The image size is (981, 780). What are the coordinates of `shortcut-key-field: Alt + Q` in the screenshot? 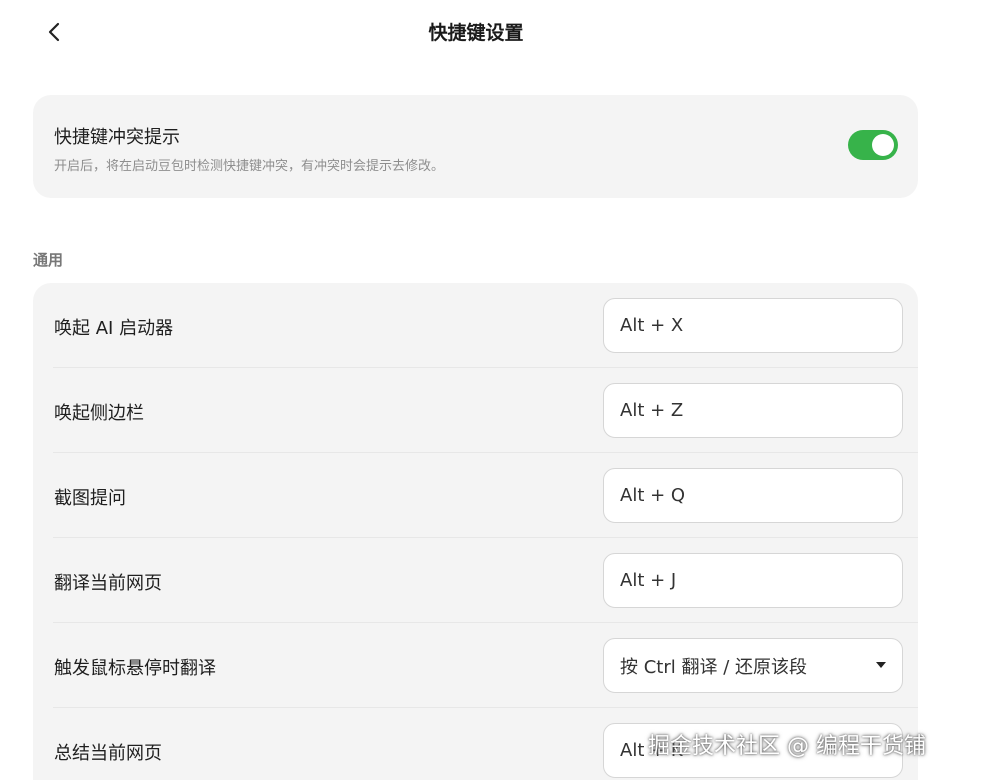 It's located at (753, 495).